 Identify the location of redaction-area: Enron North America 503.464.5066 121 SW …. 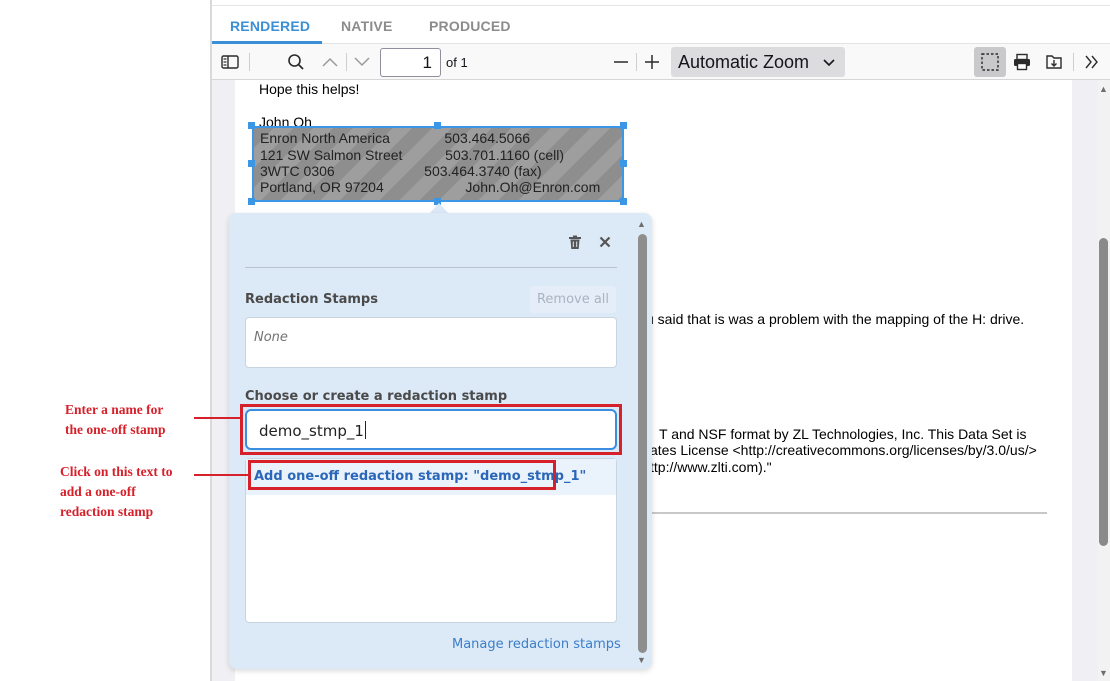
(438, 164).